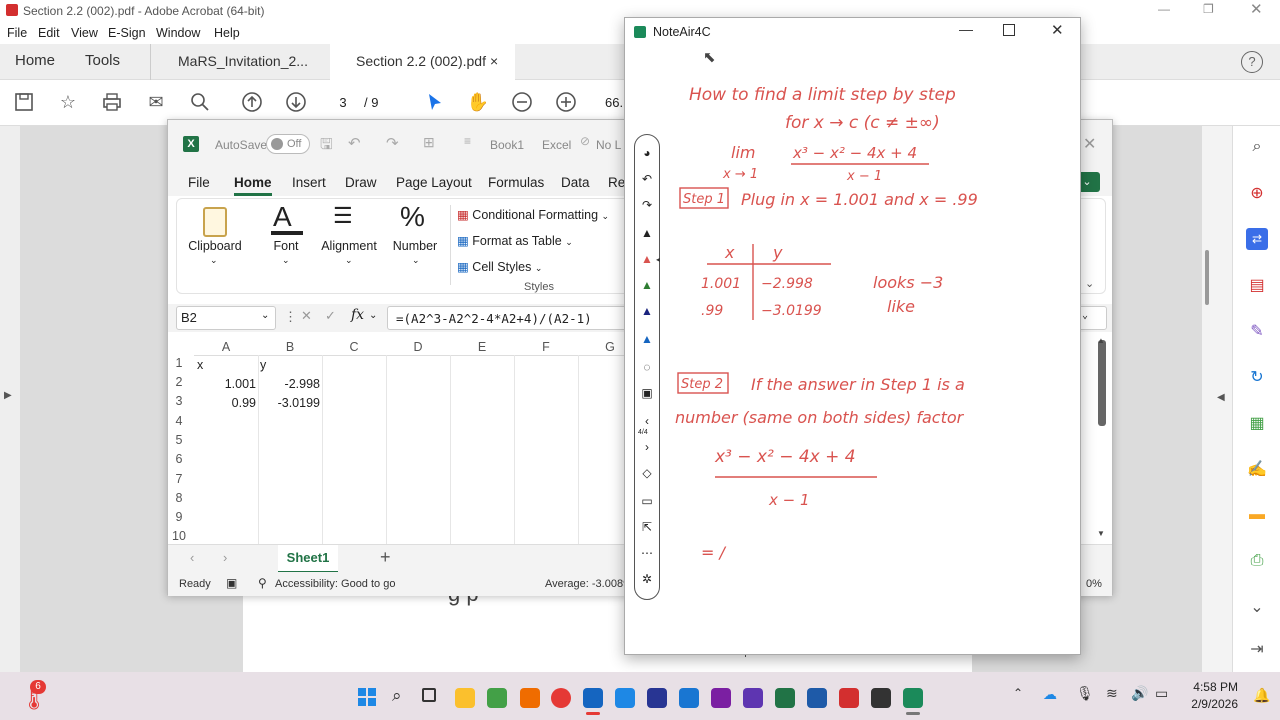 Image resolution: width=1280 pixels, height=720 pixels. I want to click on macro-record-icon: ▣, so click(231, 583).